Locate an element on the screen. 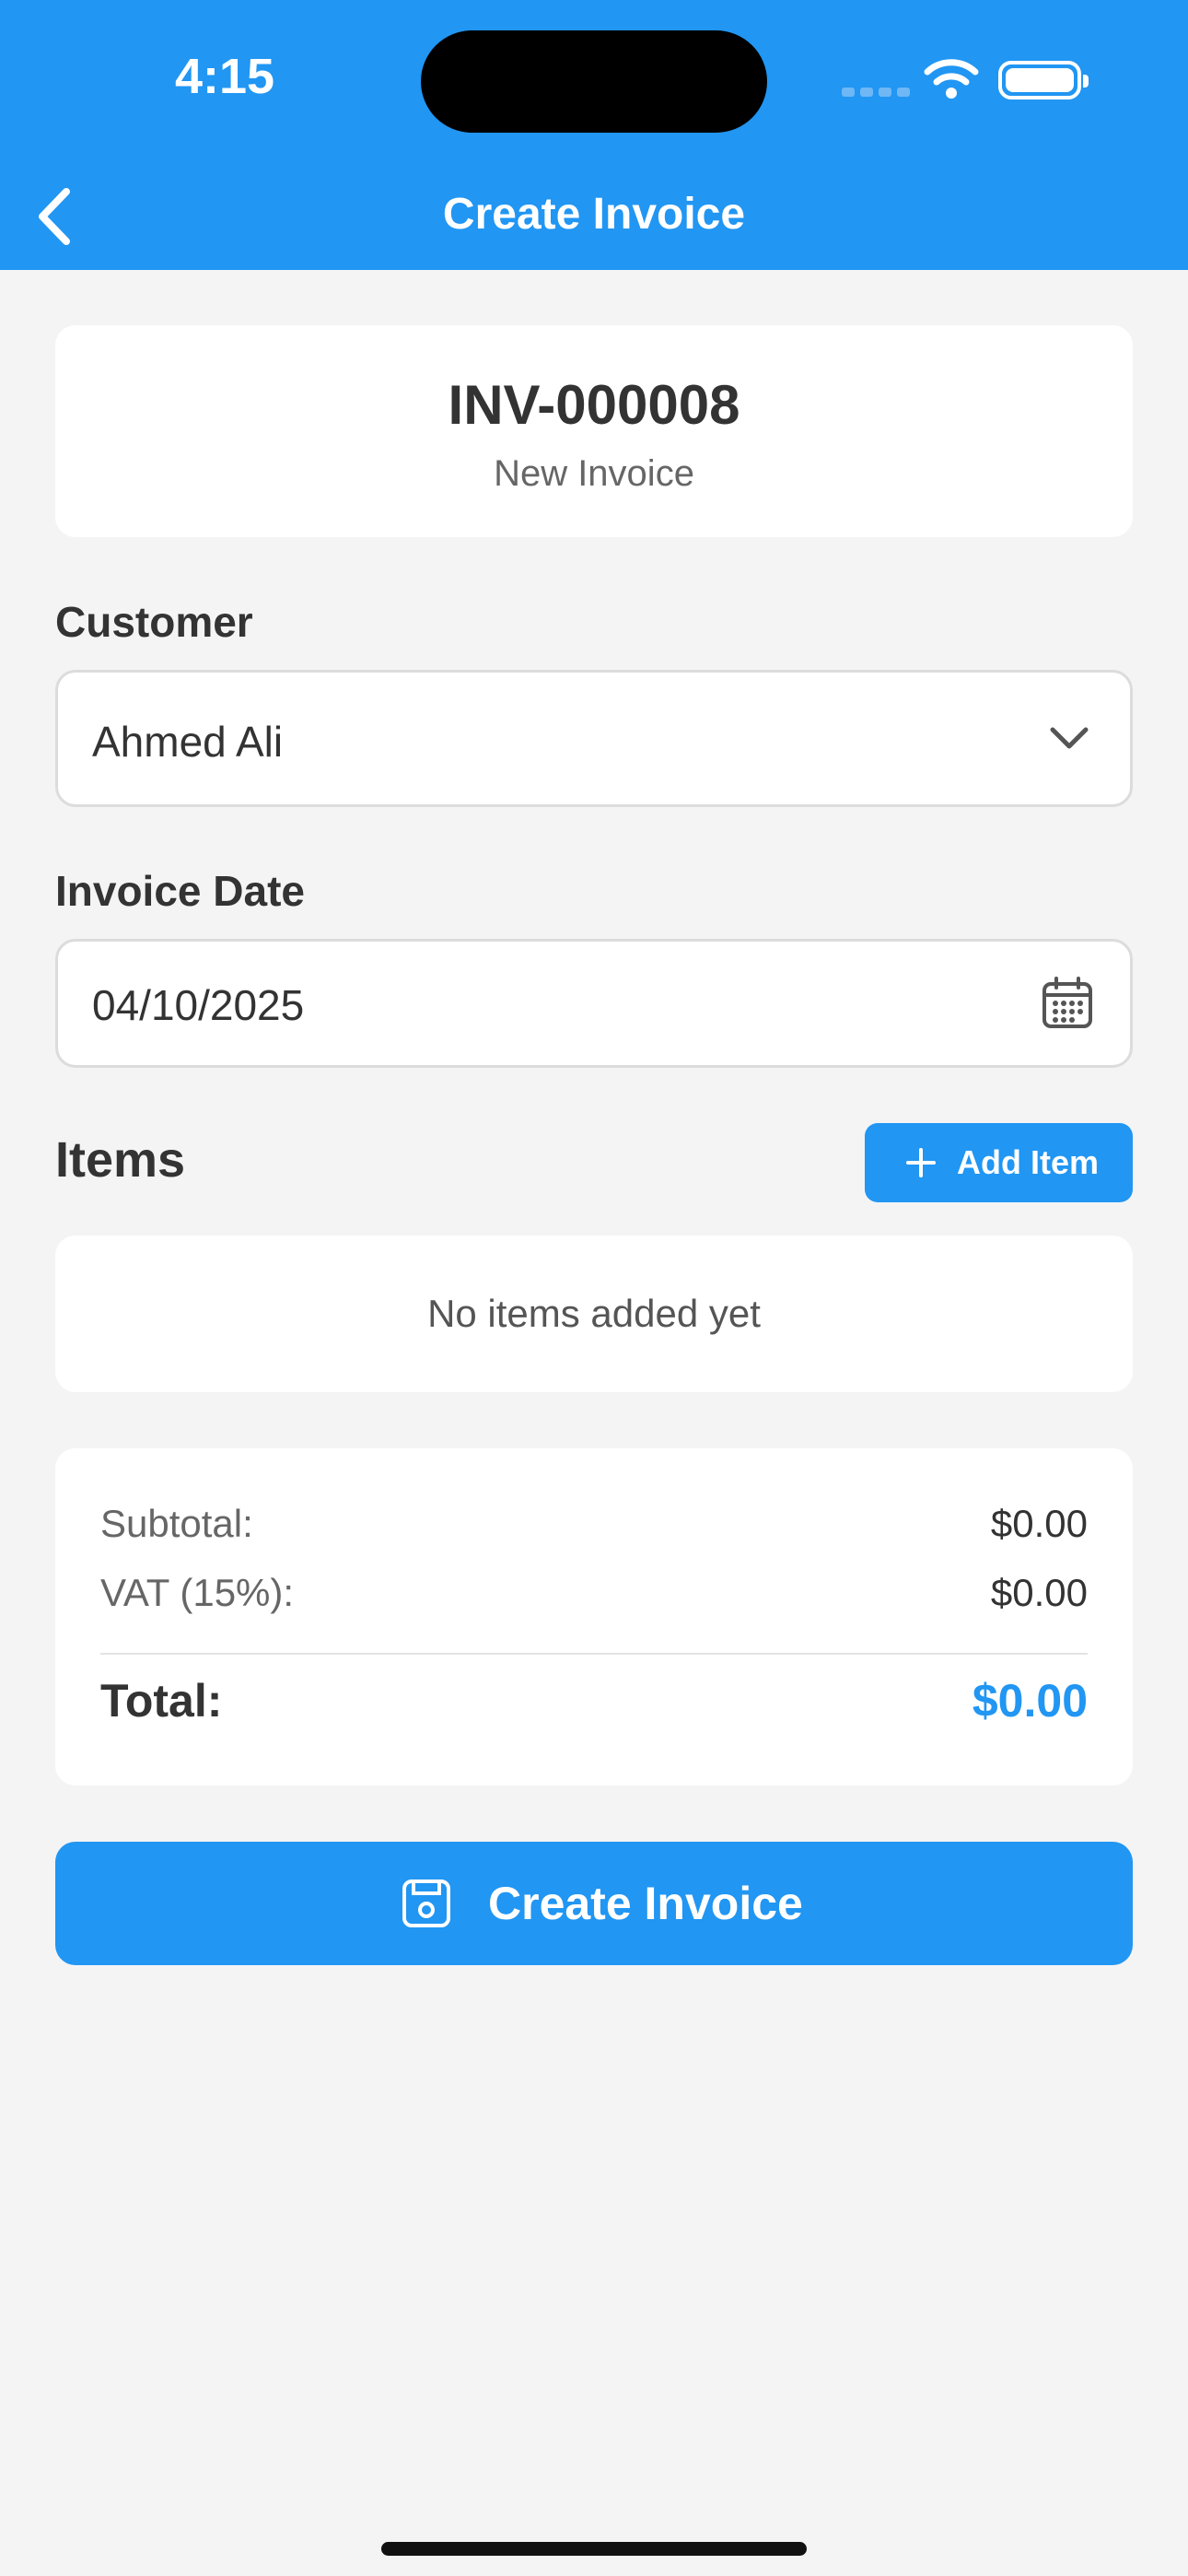  customer-label: Customer is located at coordinates (154, 622).